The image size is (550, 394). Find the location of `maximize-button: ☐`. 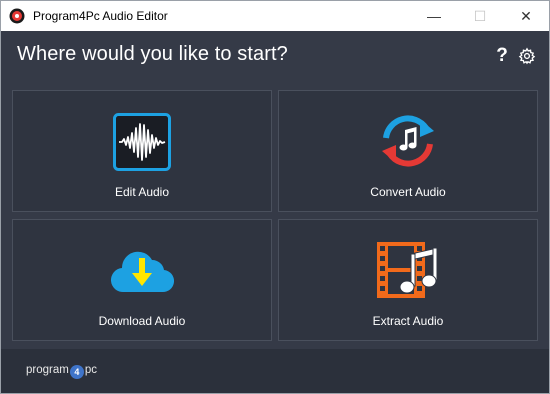

maximize-button: ☐ is located at coordinates (480, 16).